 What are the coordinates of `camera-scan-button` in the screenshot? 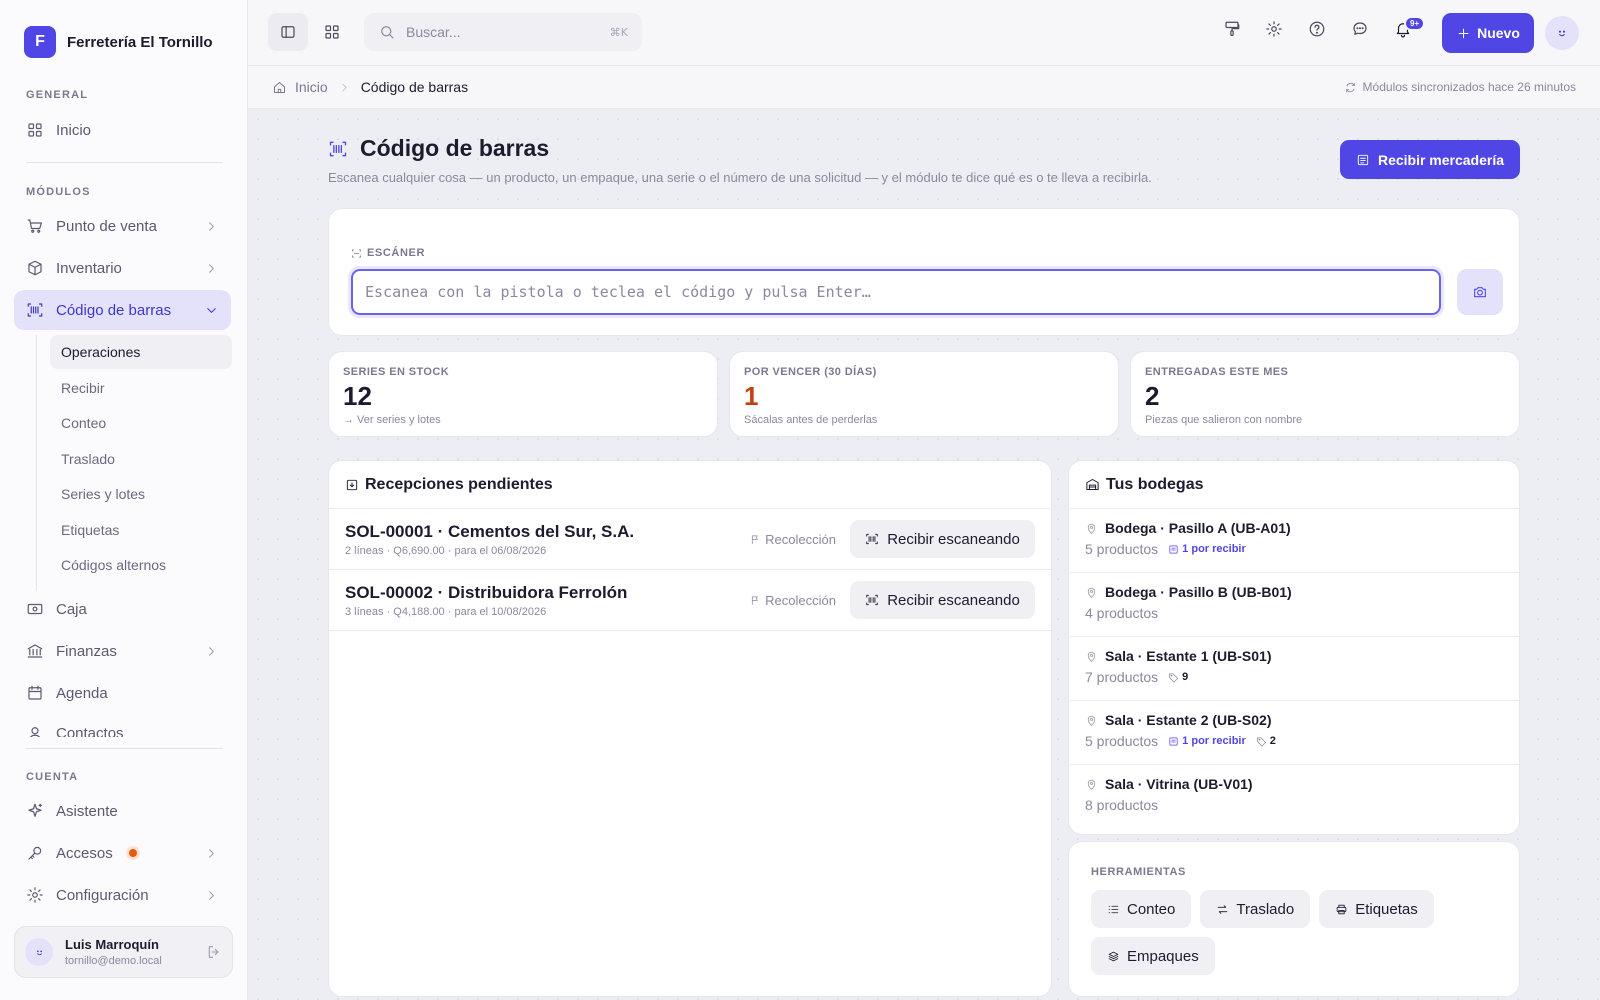 It's located at (1480, 292).